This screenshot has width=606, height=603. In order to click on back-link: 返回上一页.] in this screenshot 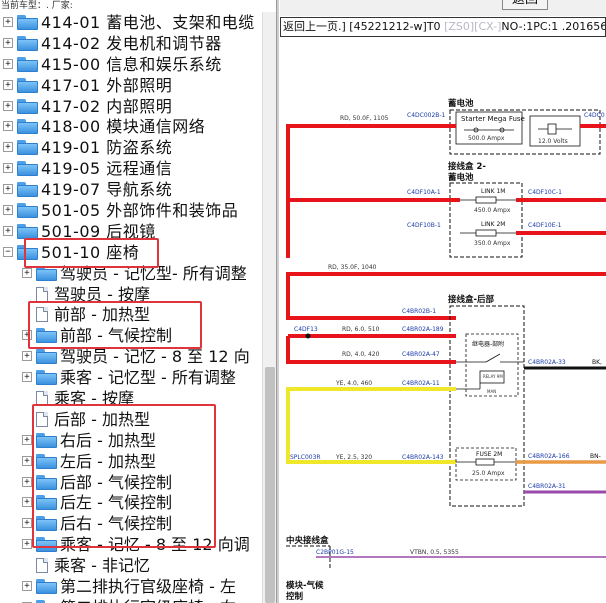, I will do `click(314, 26)`.